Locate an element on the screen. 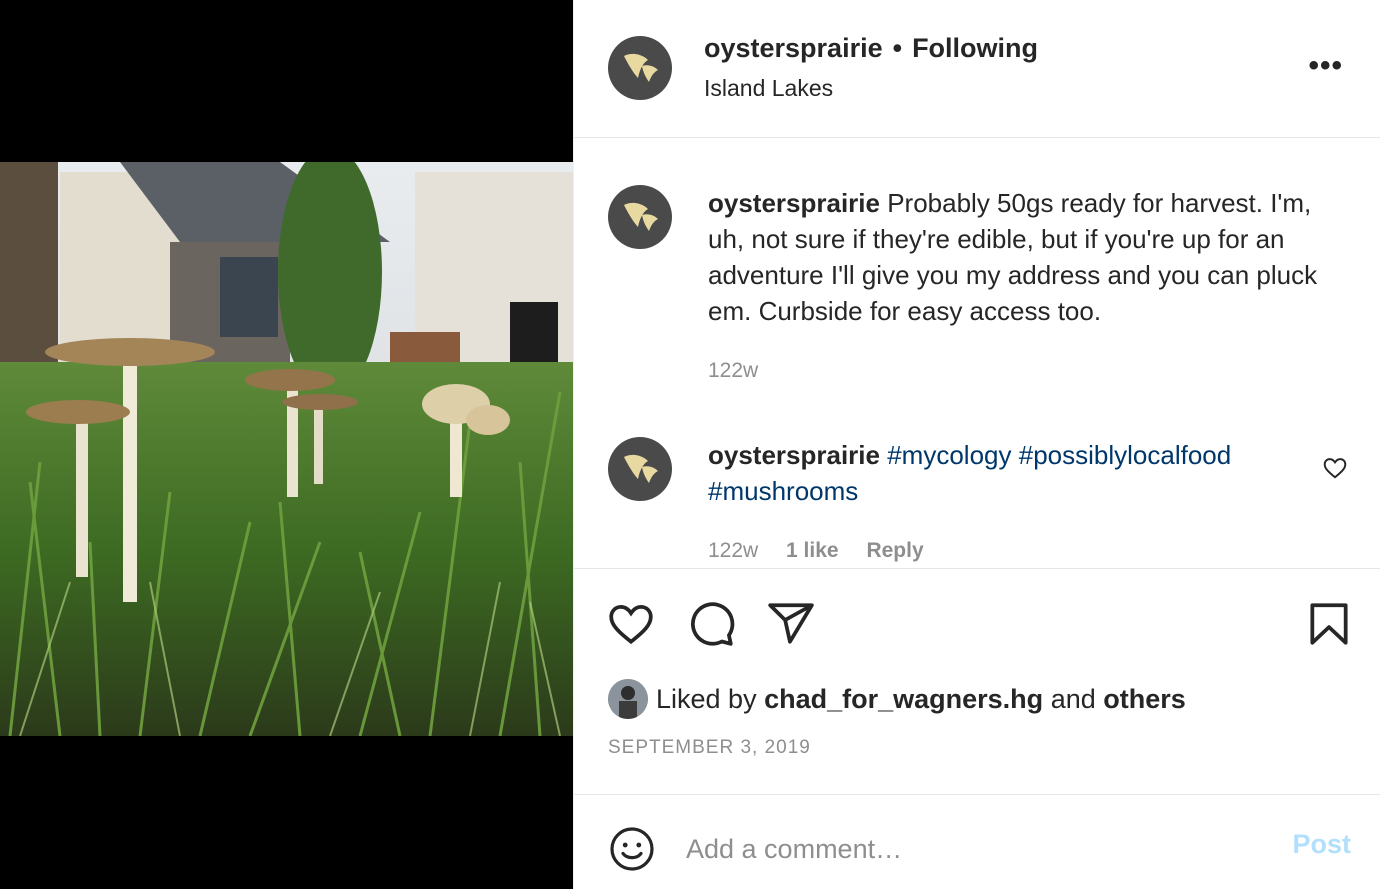  hashtag-link: #possiblylocalfood is located at coordinates (1125, 455).